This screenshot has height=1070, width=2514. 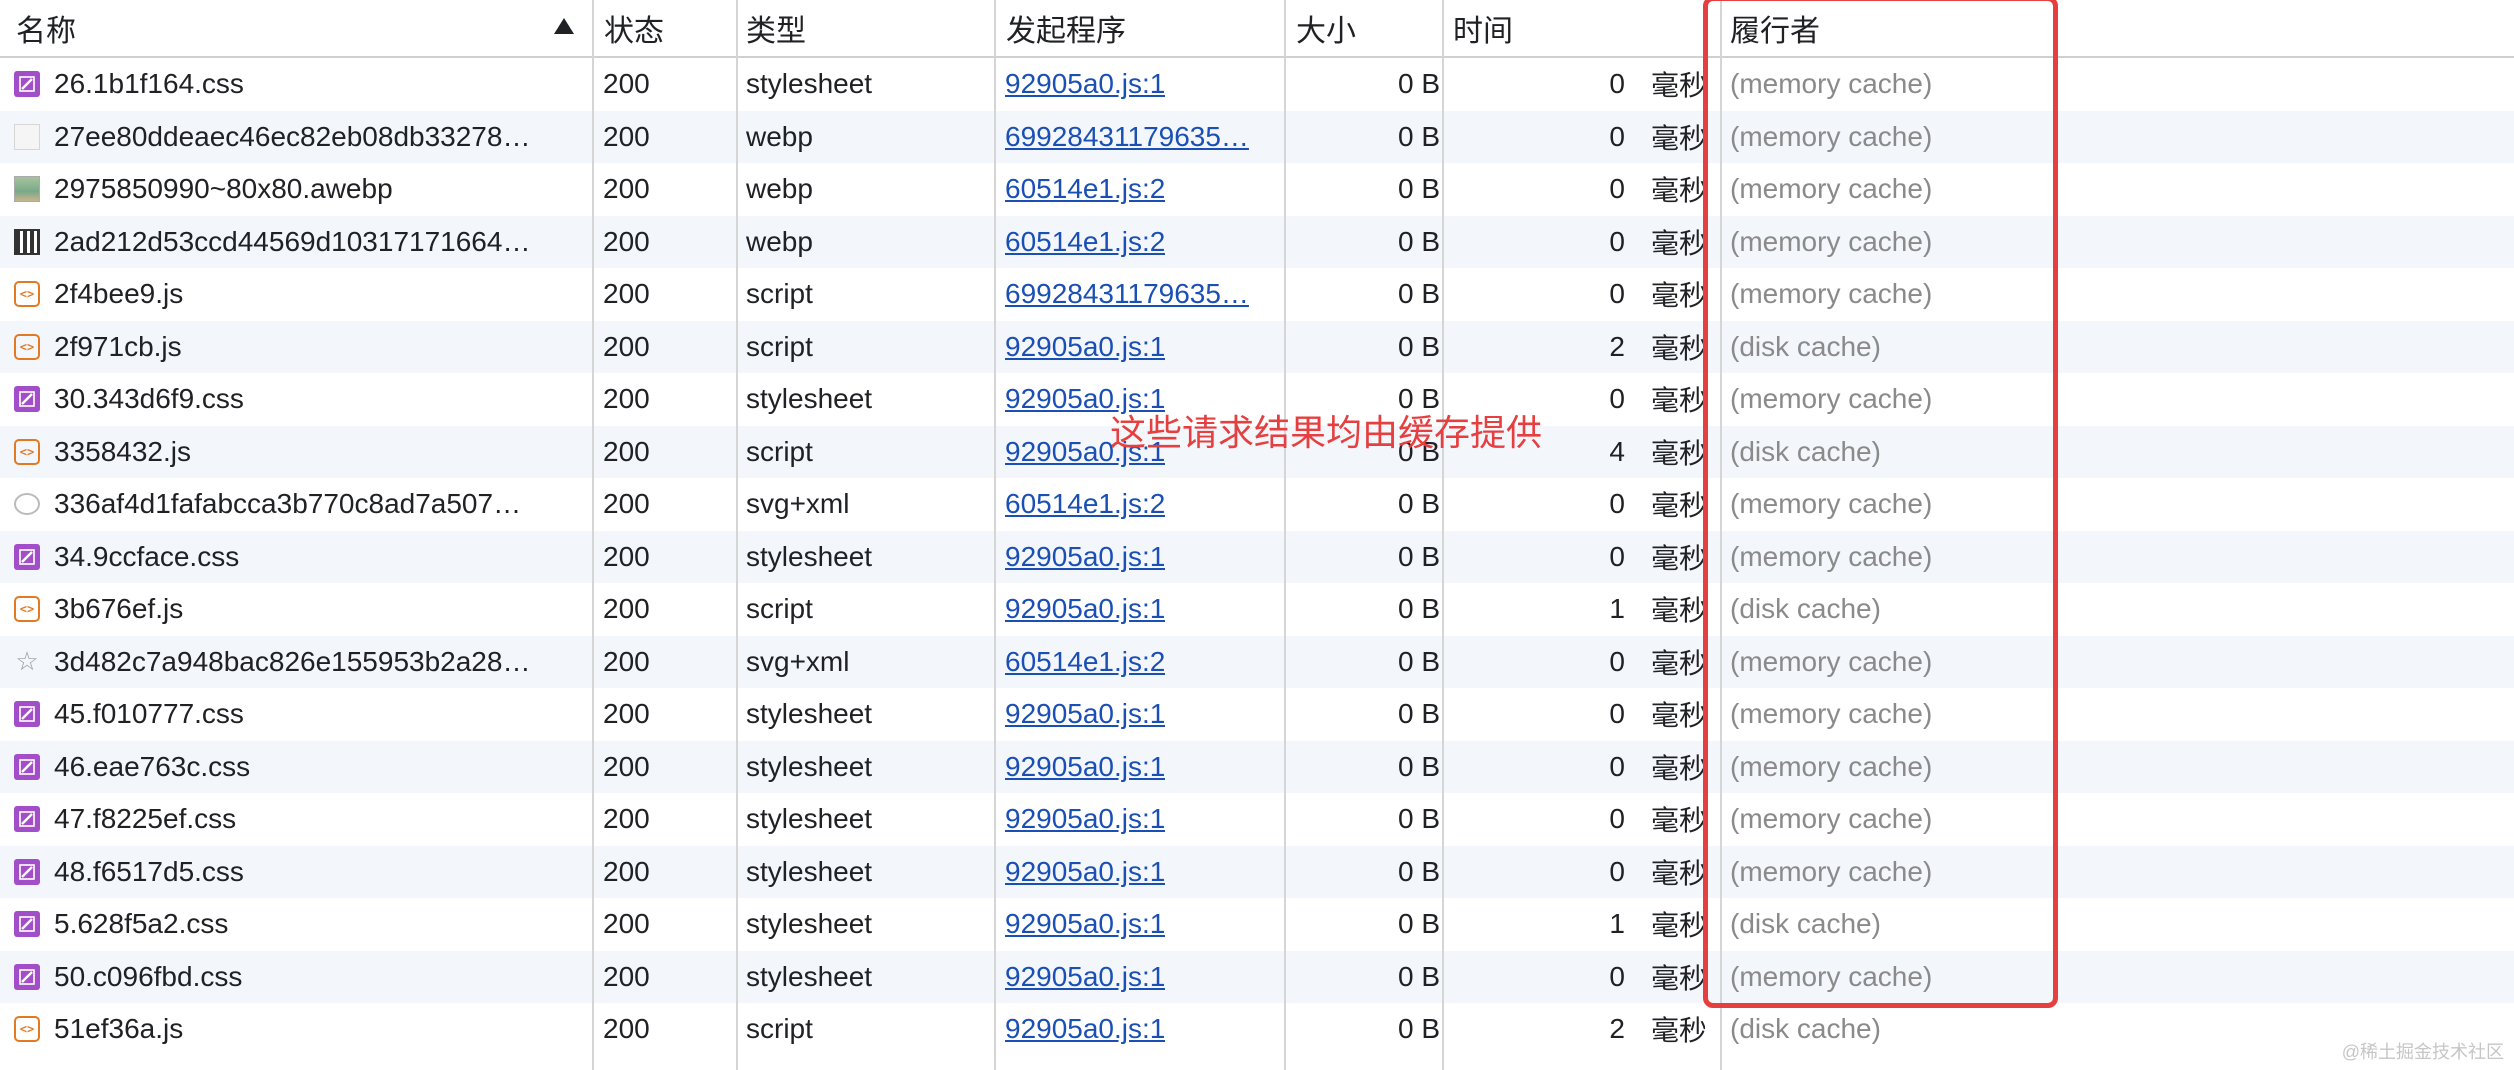 What do you see at coordinates (27, 189) in the screenshot?
I see `photo-thumbnail-icon` at bounding box center [27, 189].